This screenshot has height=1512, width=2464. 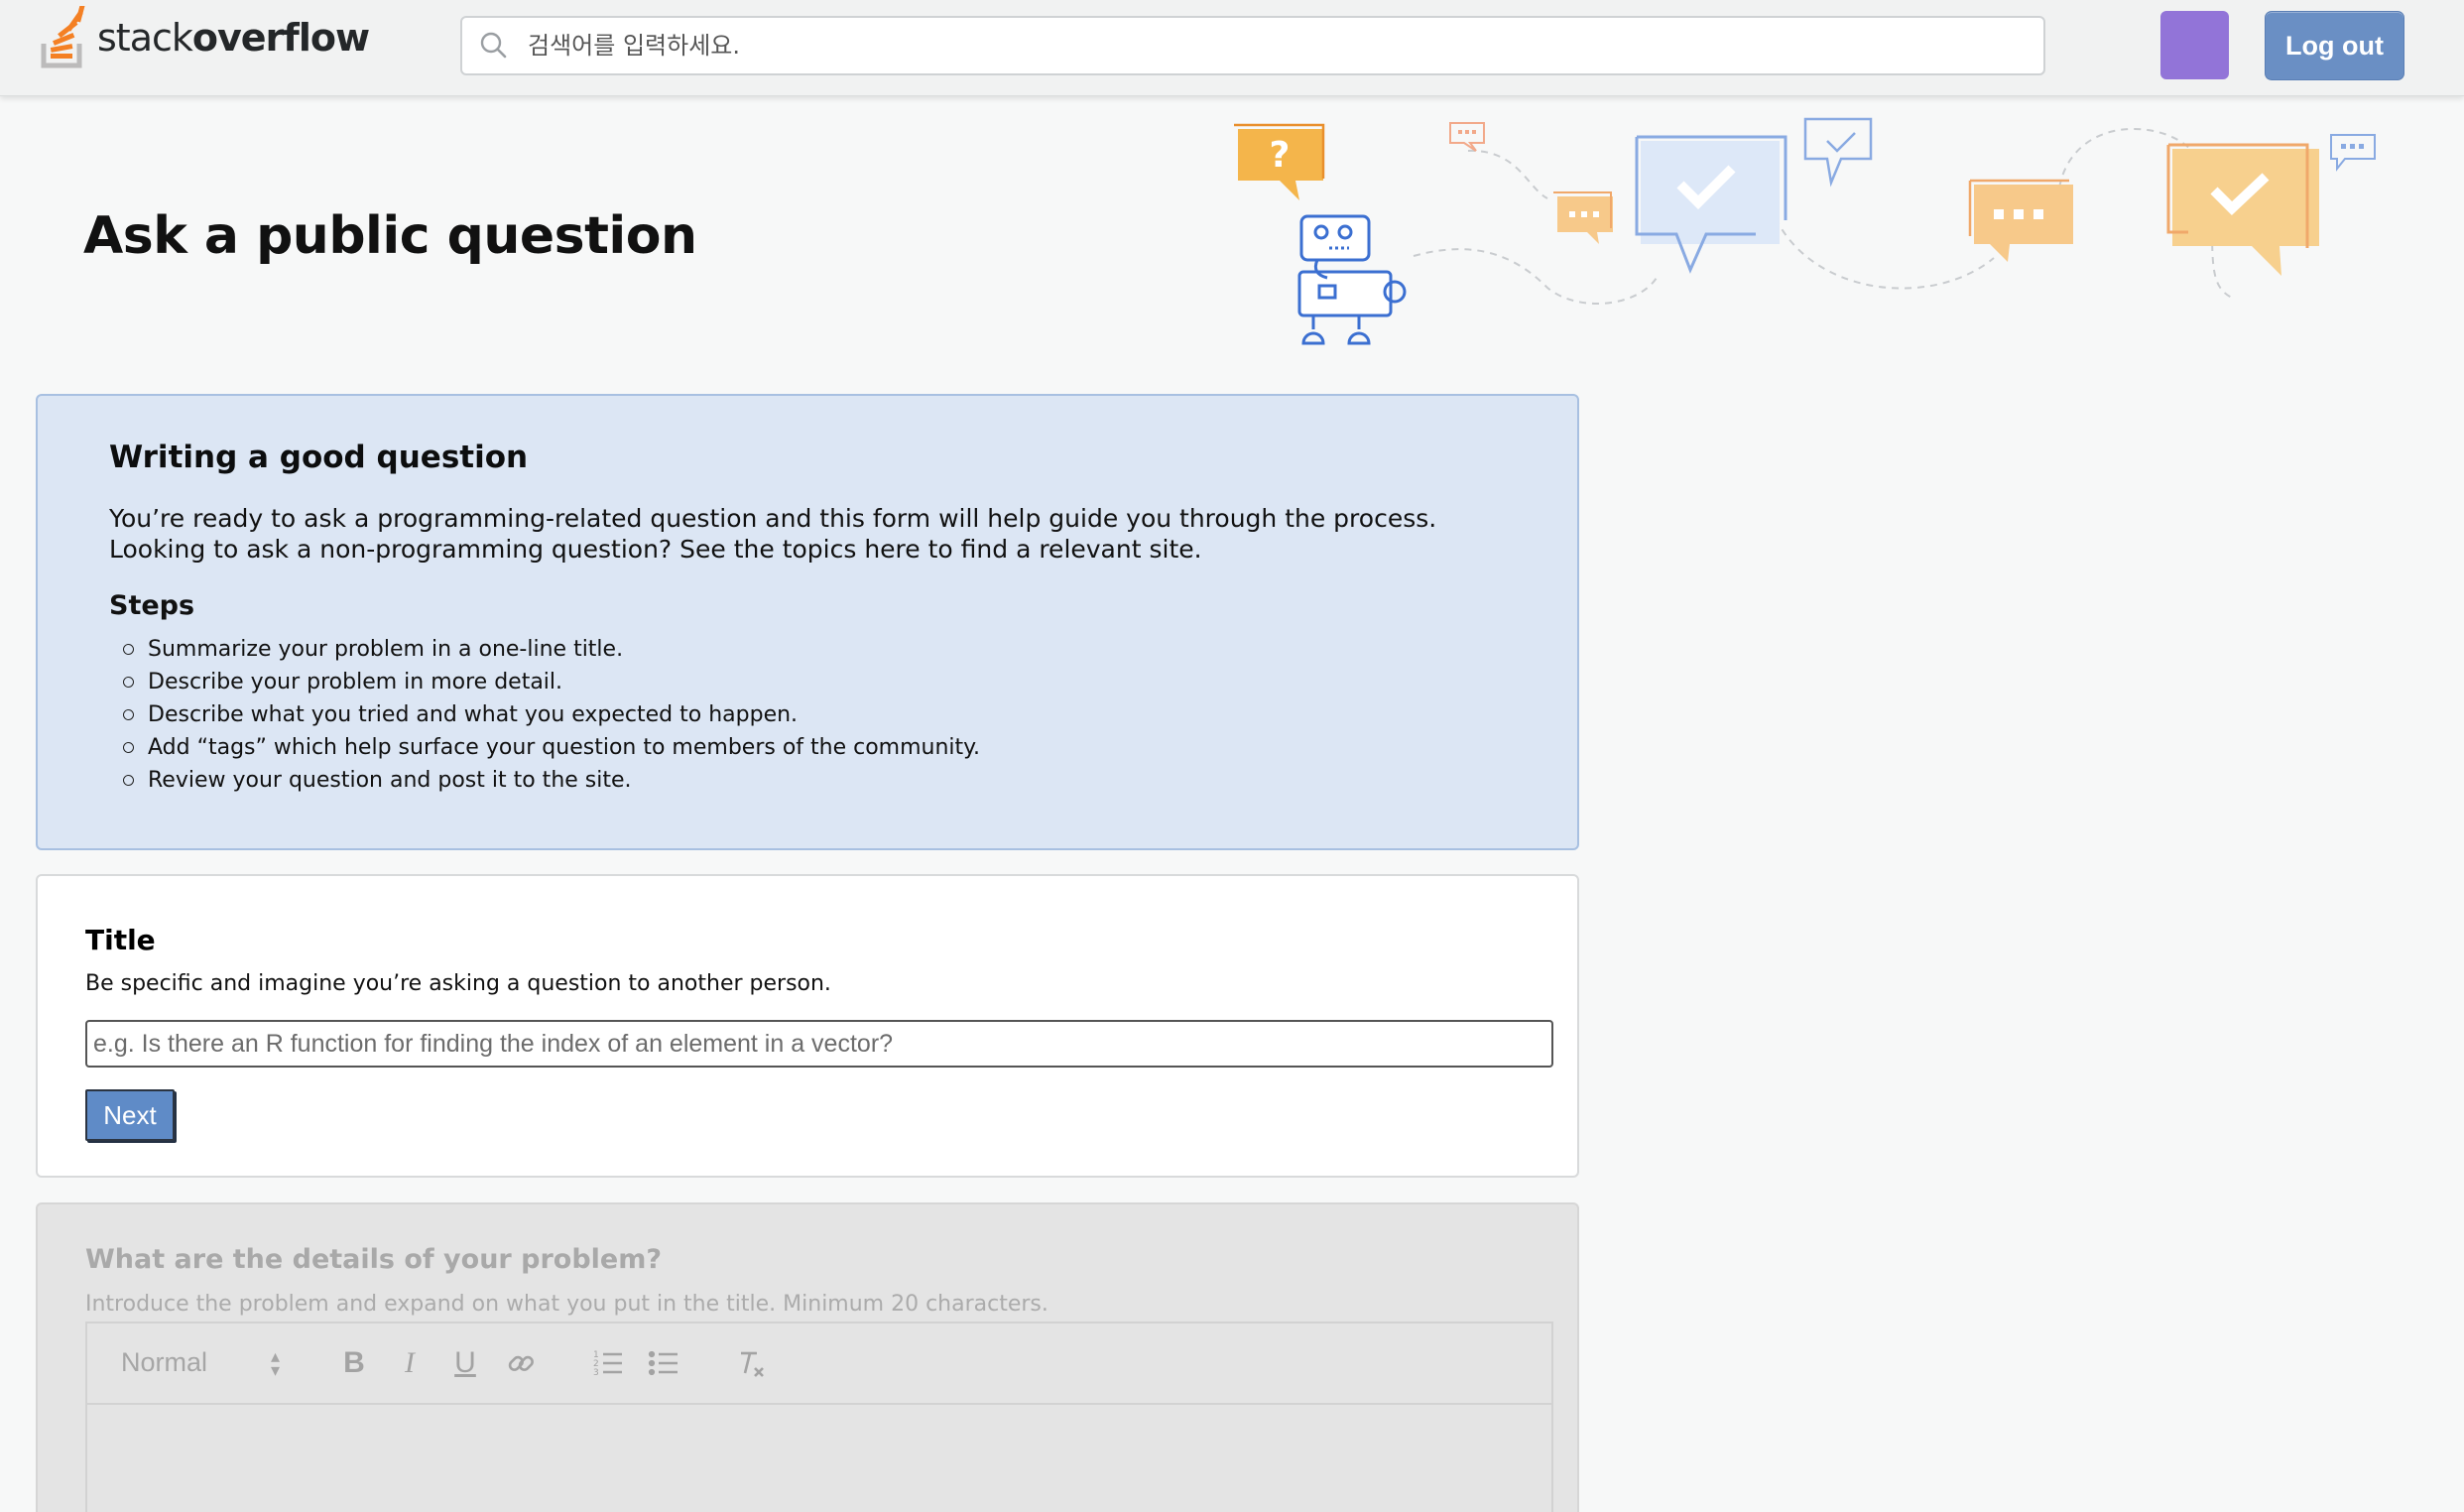 I want to click on question-bubble-icon: ?, so click(x=1280, y=161).